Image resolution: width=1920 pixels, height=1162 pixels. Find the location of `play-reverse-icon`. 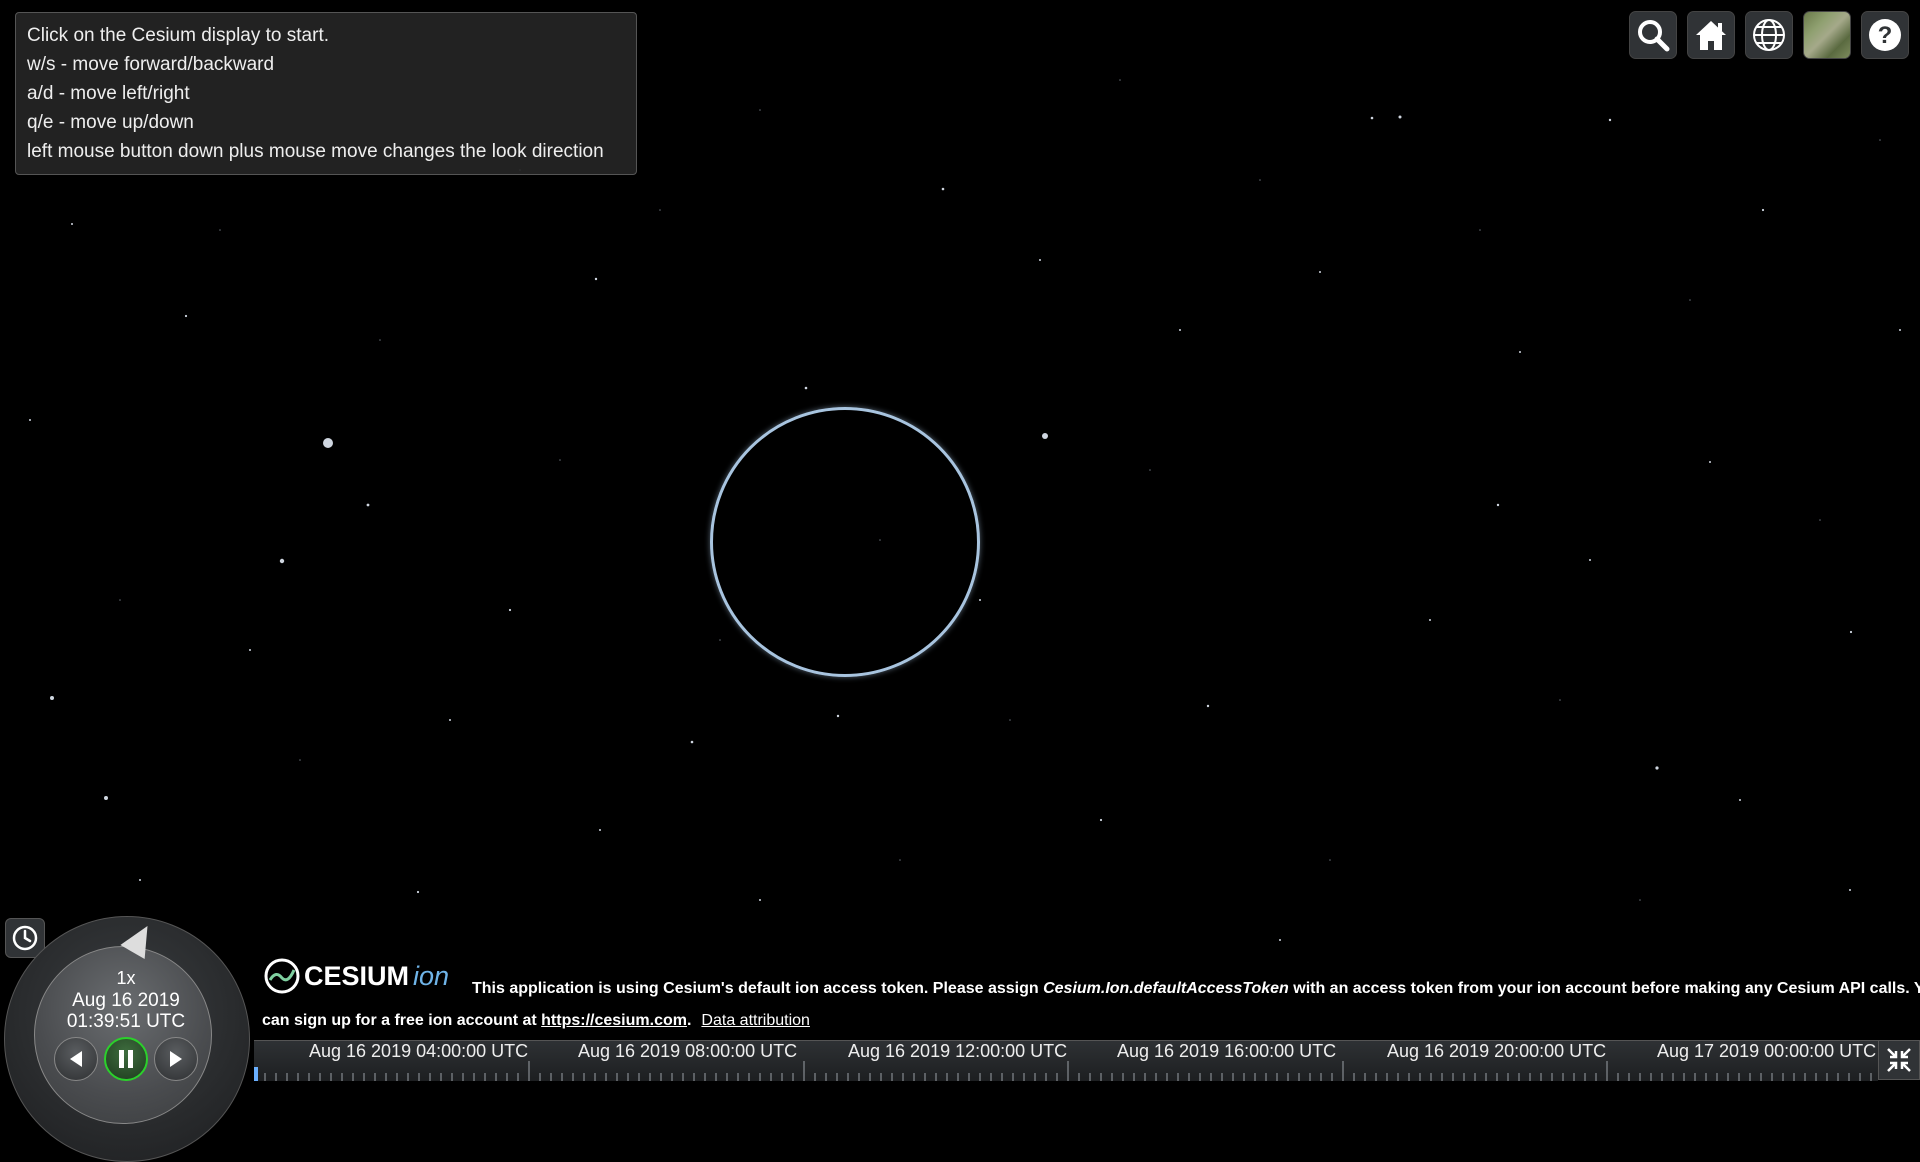

play-reverse-icon is located at coordinates (76, 1059).